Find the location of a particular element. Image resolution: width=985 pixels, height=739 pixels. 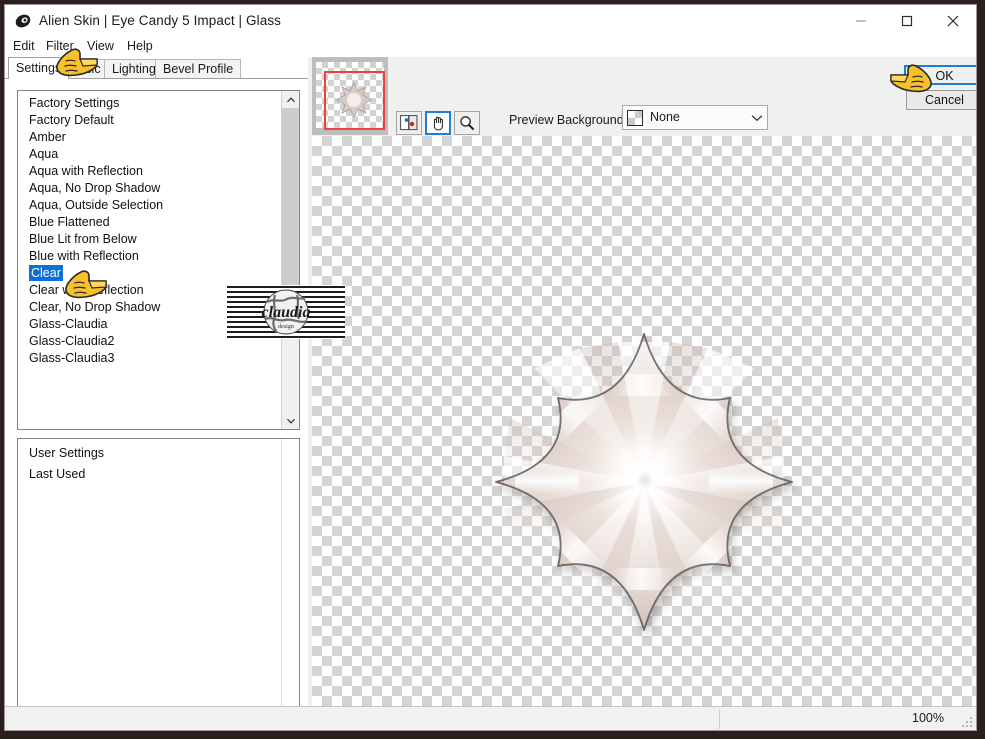

close-icon is located at coordinates (953, 20).